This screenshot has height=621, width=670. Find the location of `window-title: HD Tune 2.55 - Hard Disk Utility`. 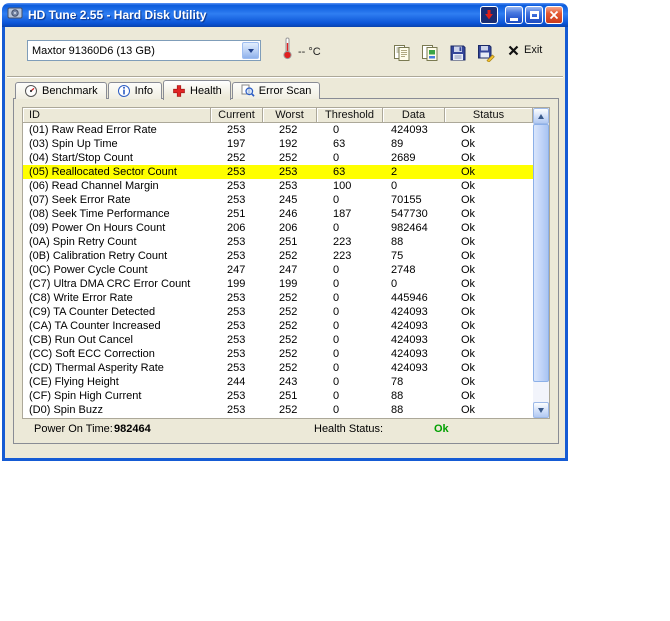

window-title: HD Tune 2.55 - Hard Disk Utility is located at coordinates (117, 15).